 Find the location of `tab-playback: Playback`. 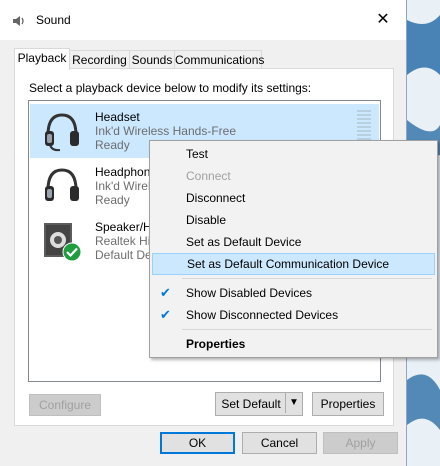

tab-playback: Playback is located at coordinates (42, 59).